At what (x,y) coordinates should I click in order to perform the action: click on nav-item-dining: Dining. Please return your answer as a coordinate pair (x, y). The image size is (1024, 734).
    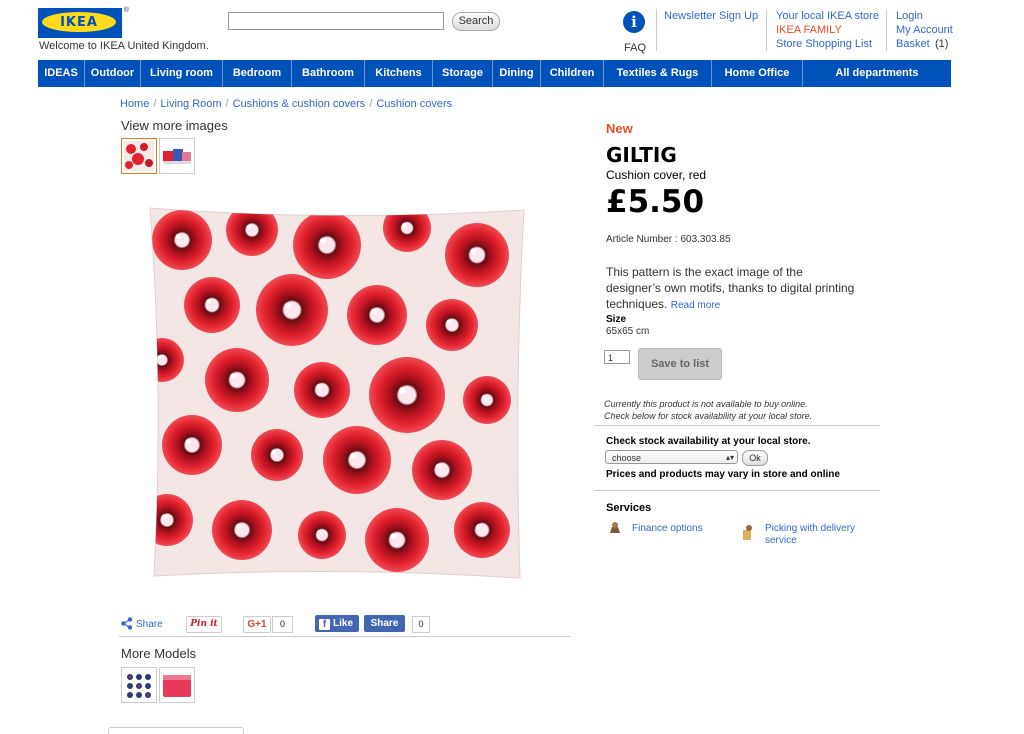
    Looking at the image, I should click on (517, 73).